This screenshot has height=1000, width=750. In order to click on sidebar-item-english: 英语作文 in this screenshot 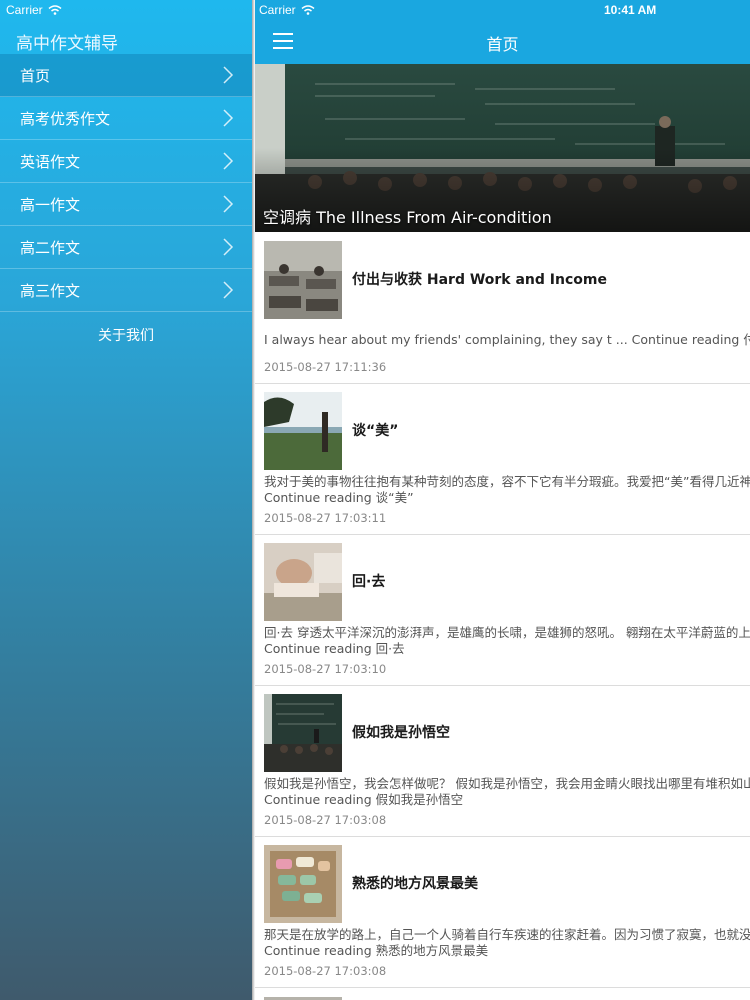, I will do `click(126, 161)`.